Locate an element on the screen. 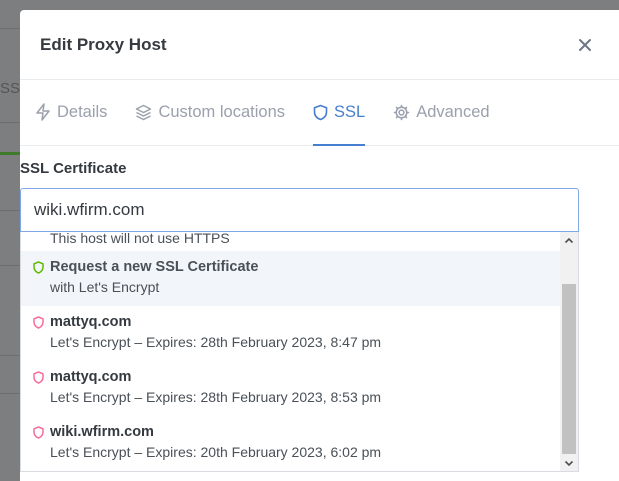 This screenshot has height=481, width=619. modal-header: Edit Proxy Host is located at coordinates (319, 45).